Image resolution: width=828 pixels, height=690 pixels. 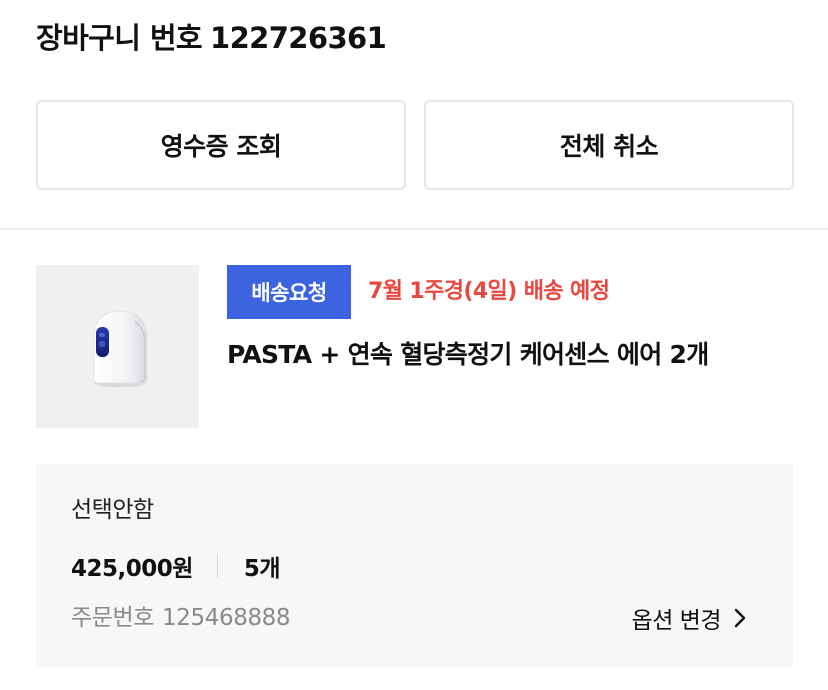 I want to click on delivery-status-badge: 배송요청, so click(x=289, y=292).